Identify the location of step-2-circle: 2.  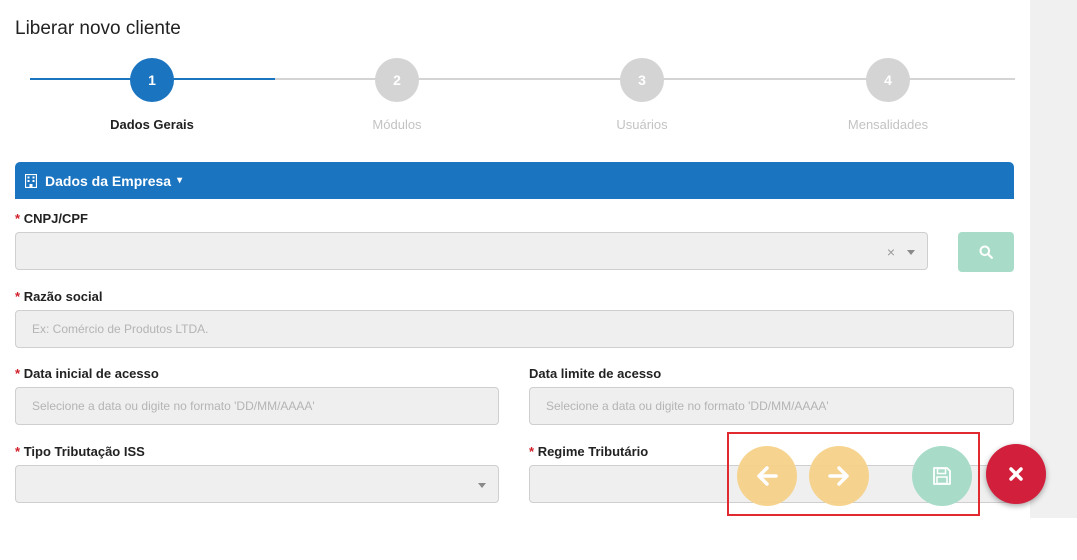
(397, 80).